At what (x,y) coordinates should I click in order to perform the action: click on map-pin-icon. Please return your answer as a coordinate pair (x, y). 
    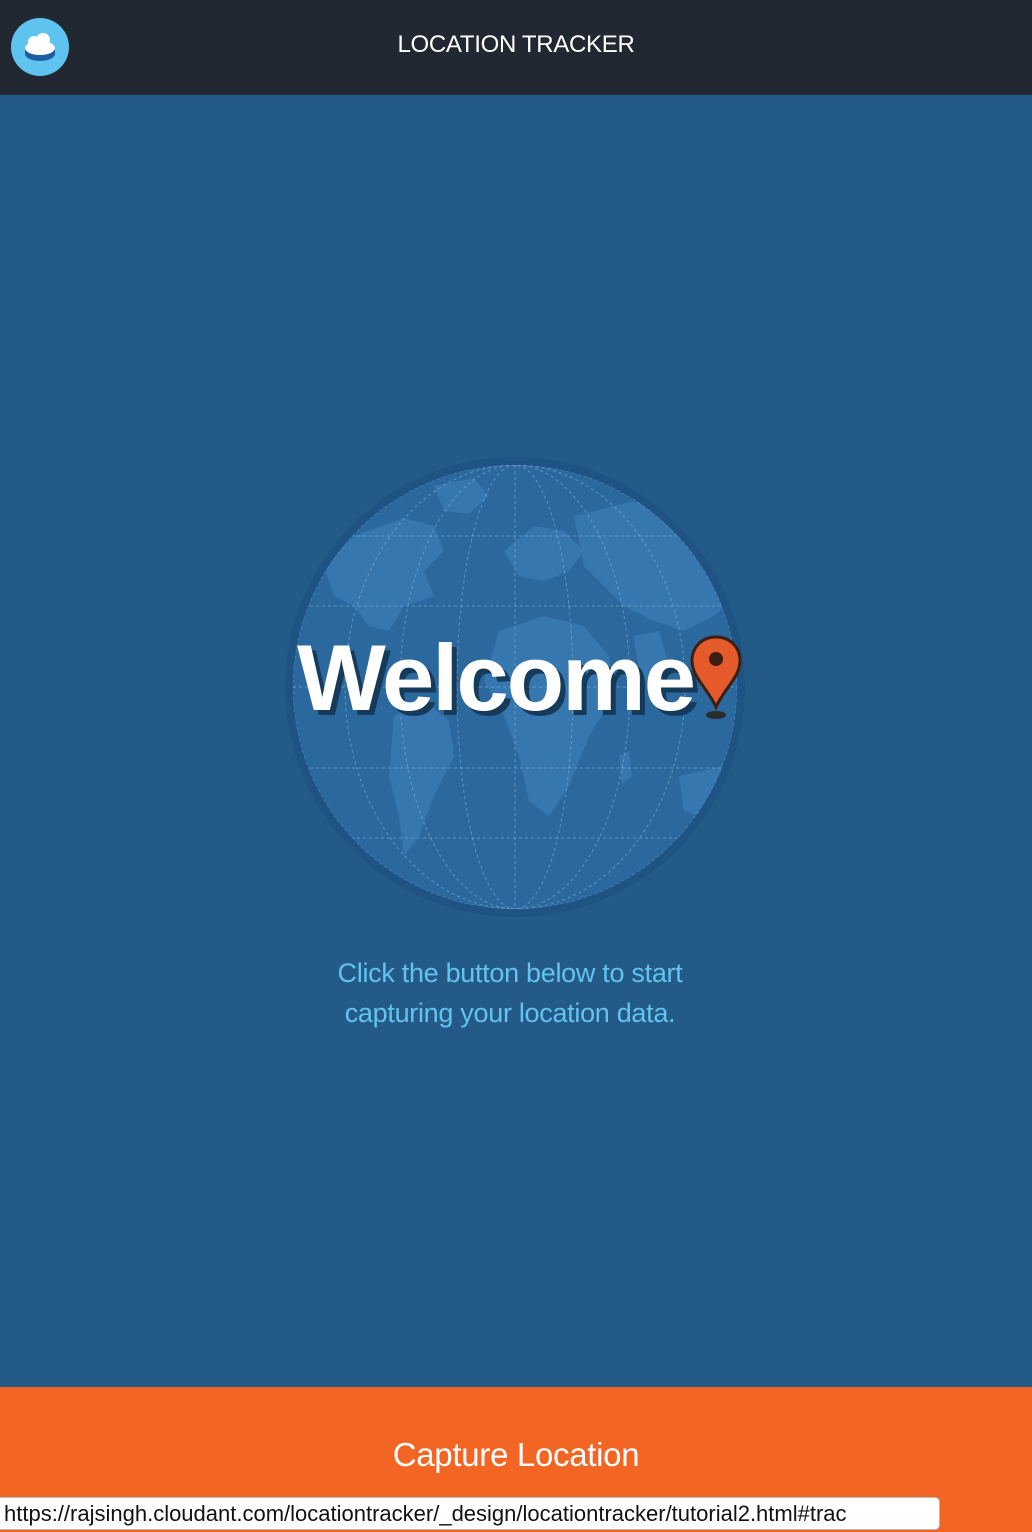
    Looking at the image, I should click on (716, 678).